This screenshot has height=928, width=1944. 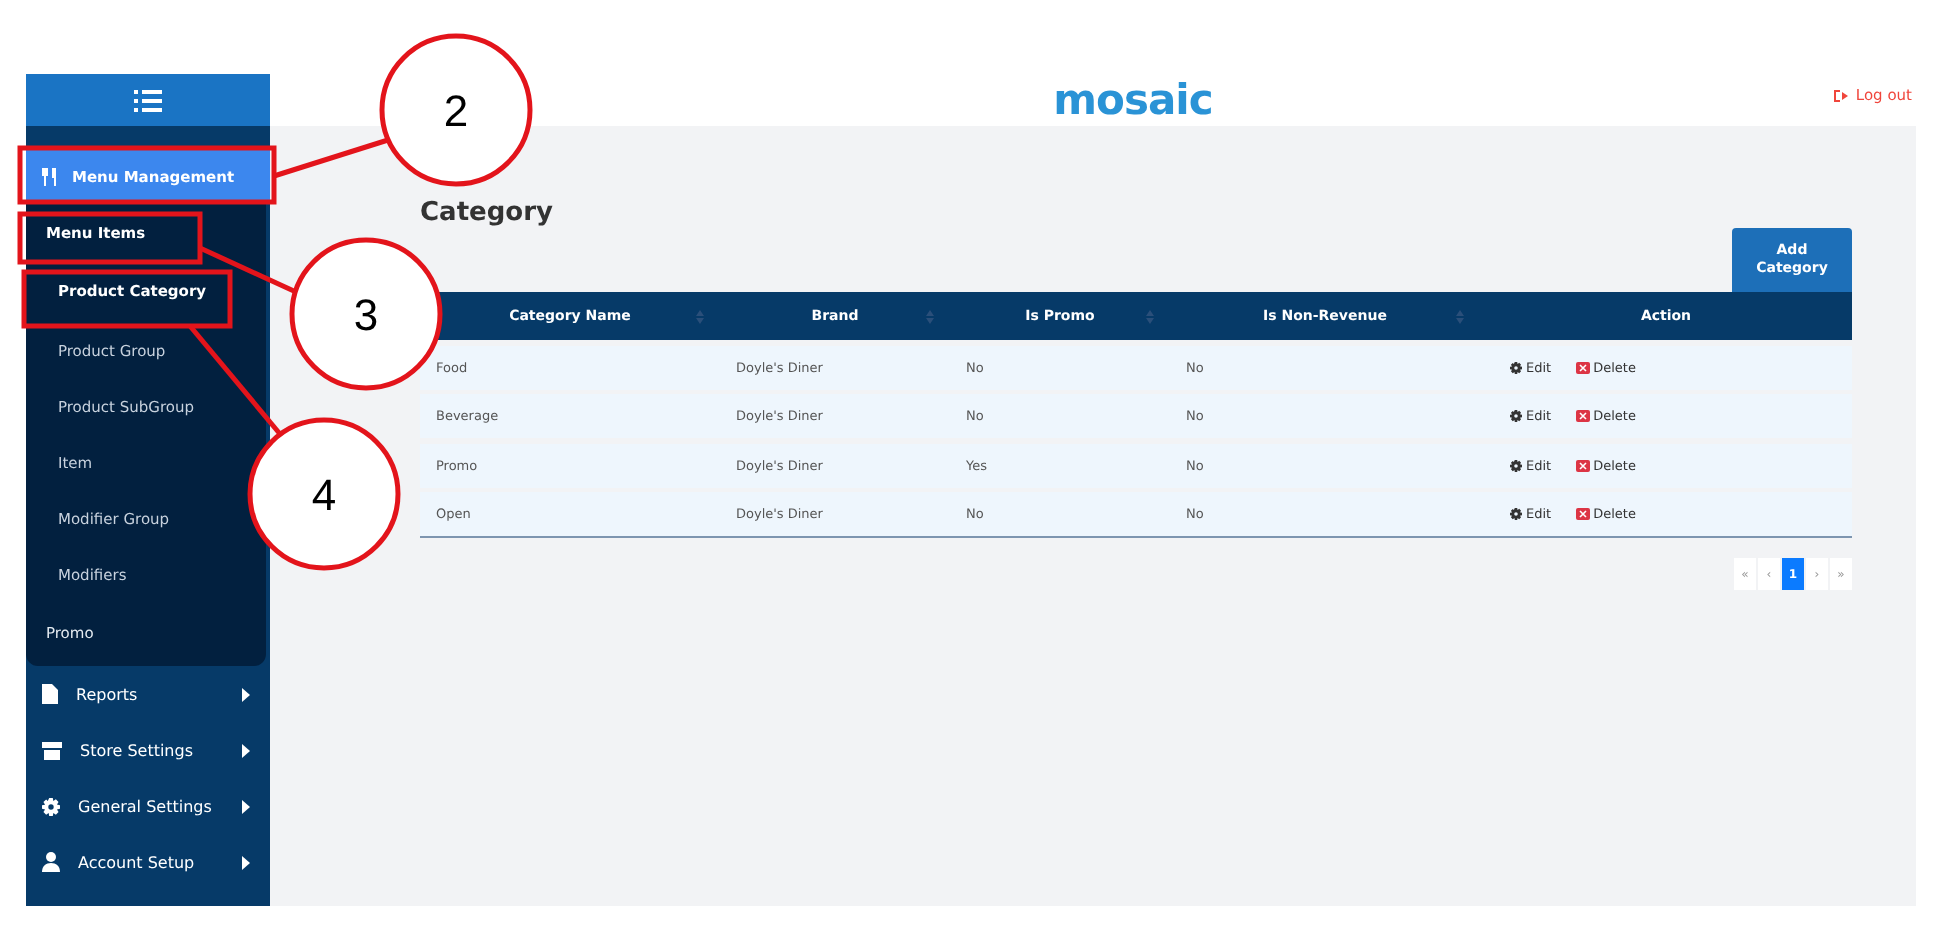 I want to click on page-title: Category, so click(x=487, y=213).